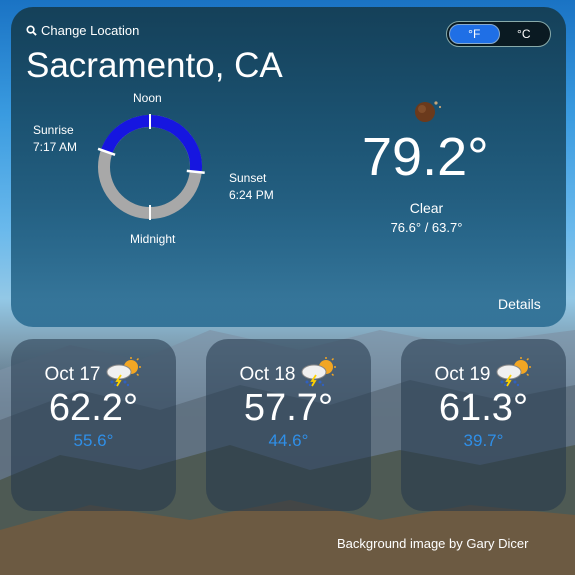 The width and height of the screenshot is (575, 575). Describe the element at coordinates (426, 208) in the screenshot. I see `current-condition: Clear` at that location.